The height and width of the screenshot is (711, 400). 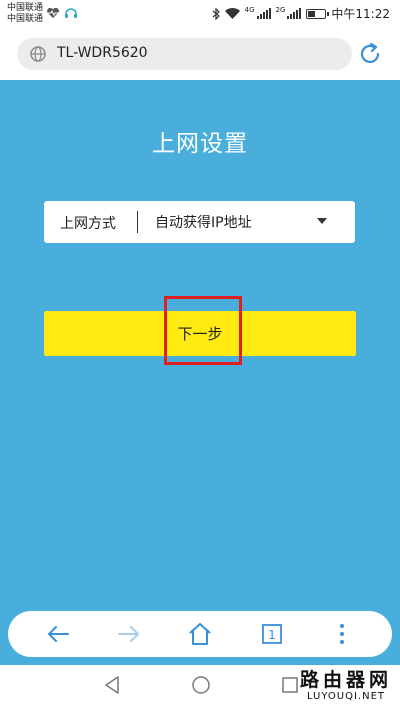 I want to click on wifi-icon, so click(x=232, y=13).